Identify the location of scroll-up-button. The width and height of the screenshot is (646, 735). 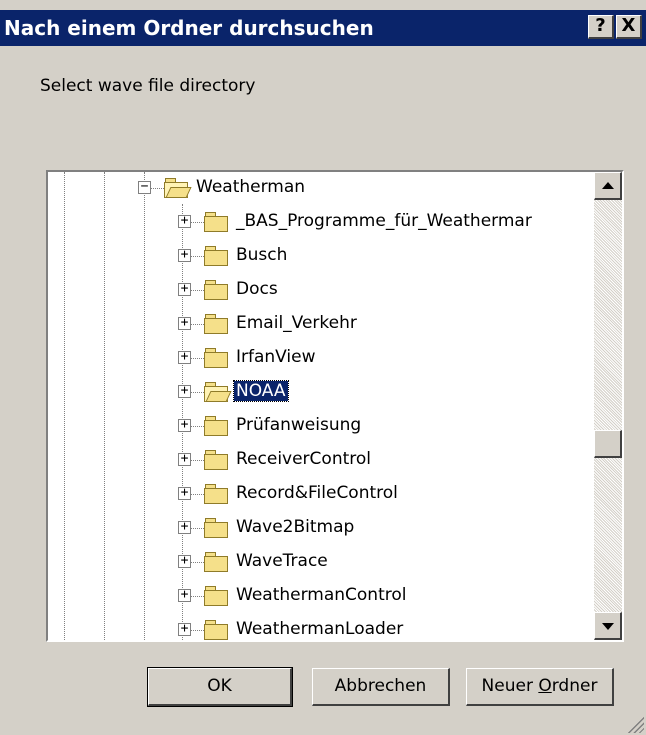
(608, 186).